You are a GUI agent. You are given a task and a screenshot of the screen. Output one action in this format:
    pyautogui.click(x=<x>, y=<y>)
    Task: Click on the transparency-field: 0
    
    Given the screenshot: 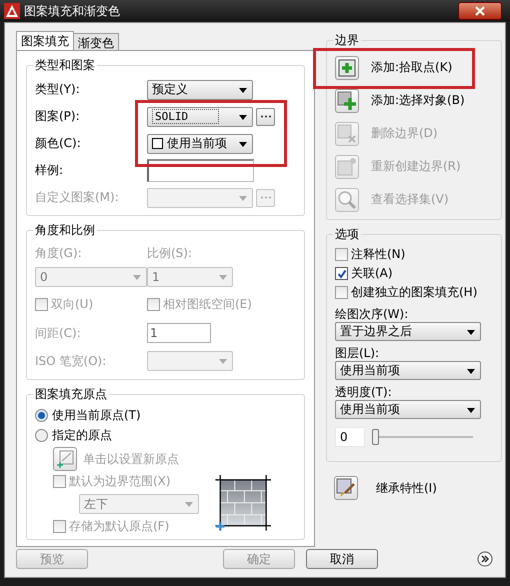 What is the action you would take?
    pyautogui.click(x=350, y=437)
    